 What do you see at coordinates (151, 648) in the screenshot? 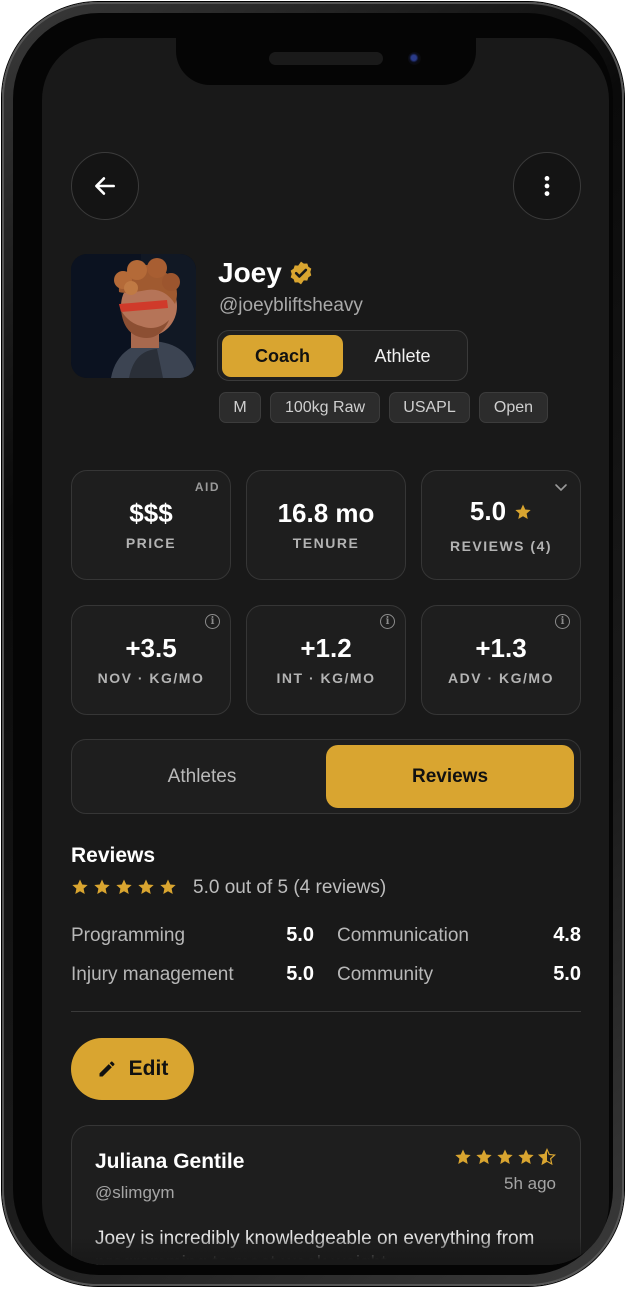
I see `stat-novice-value: +3.5` at bounding box center [151, 648].